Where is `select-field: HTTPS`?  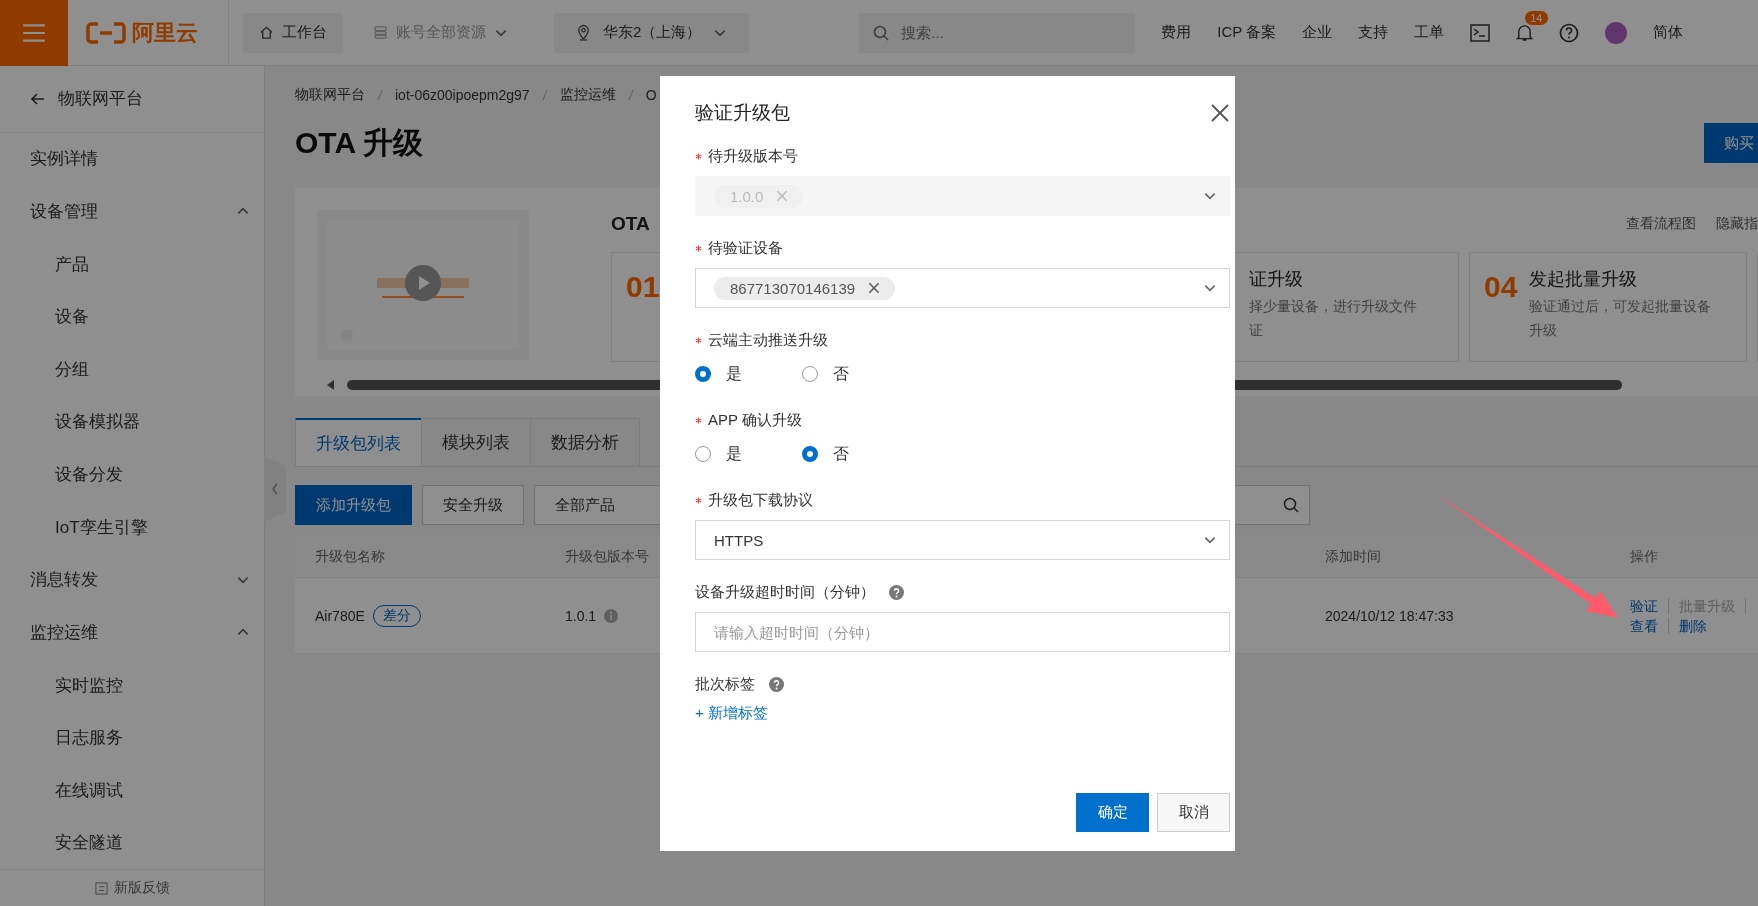
select-field: HTTPS is located at coordinates (962, 540).